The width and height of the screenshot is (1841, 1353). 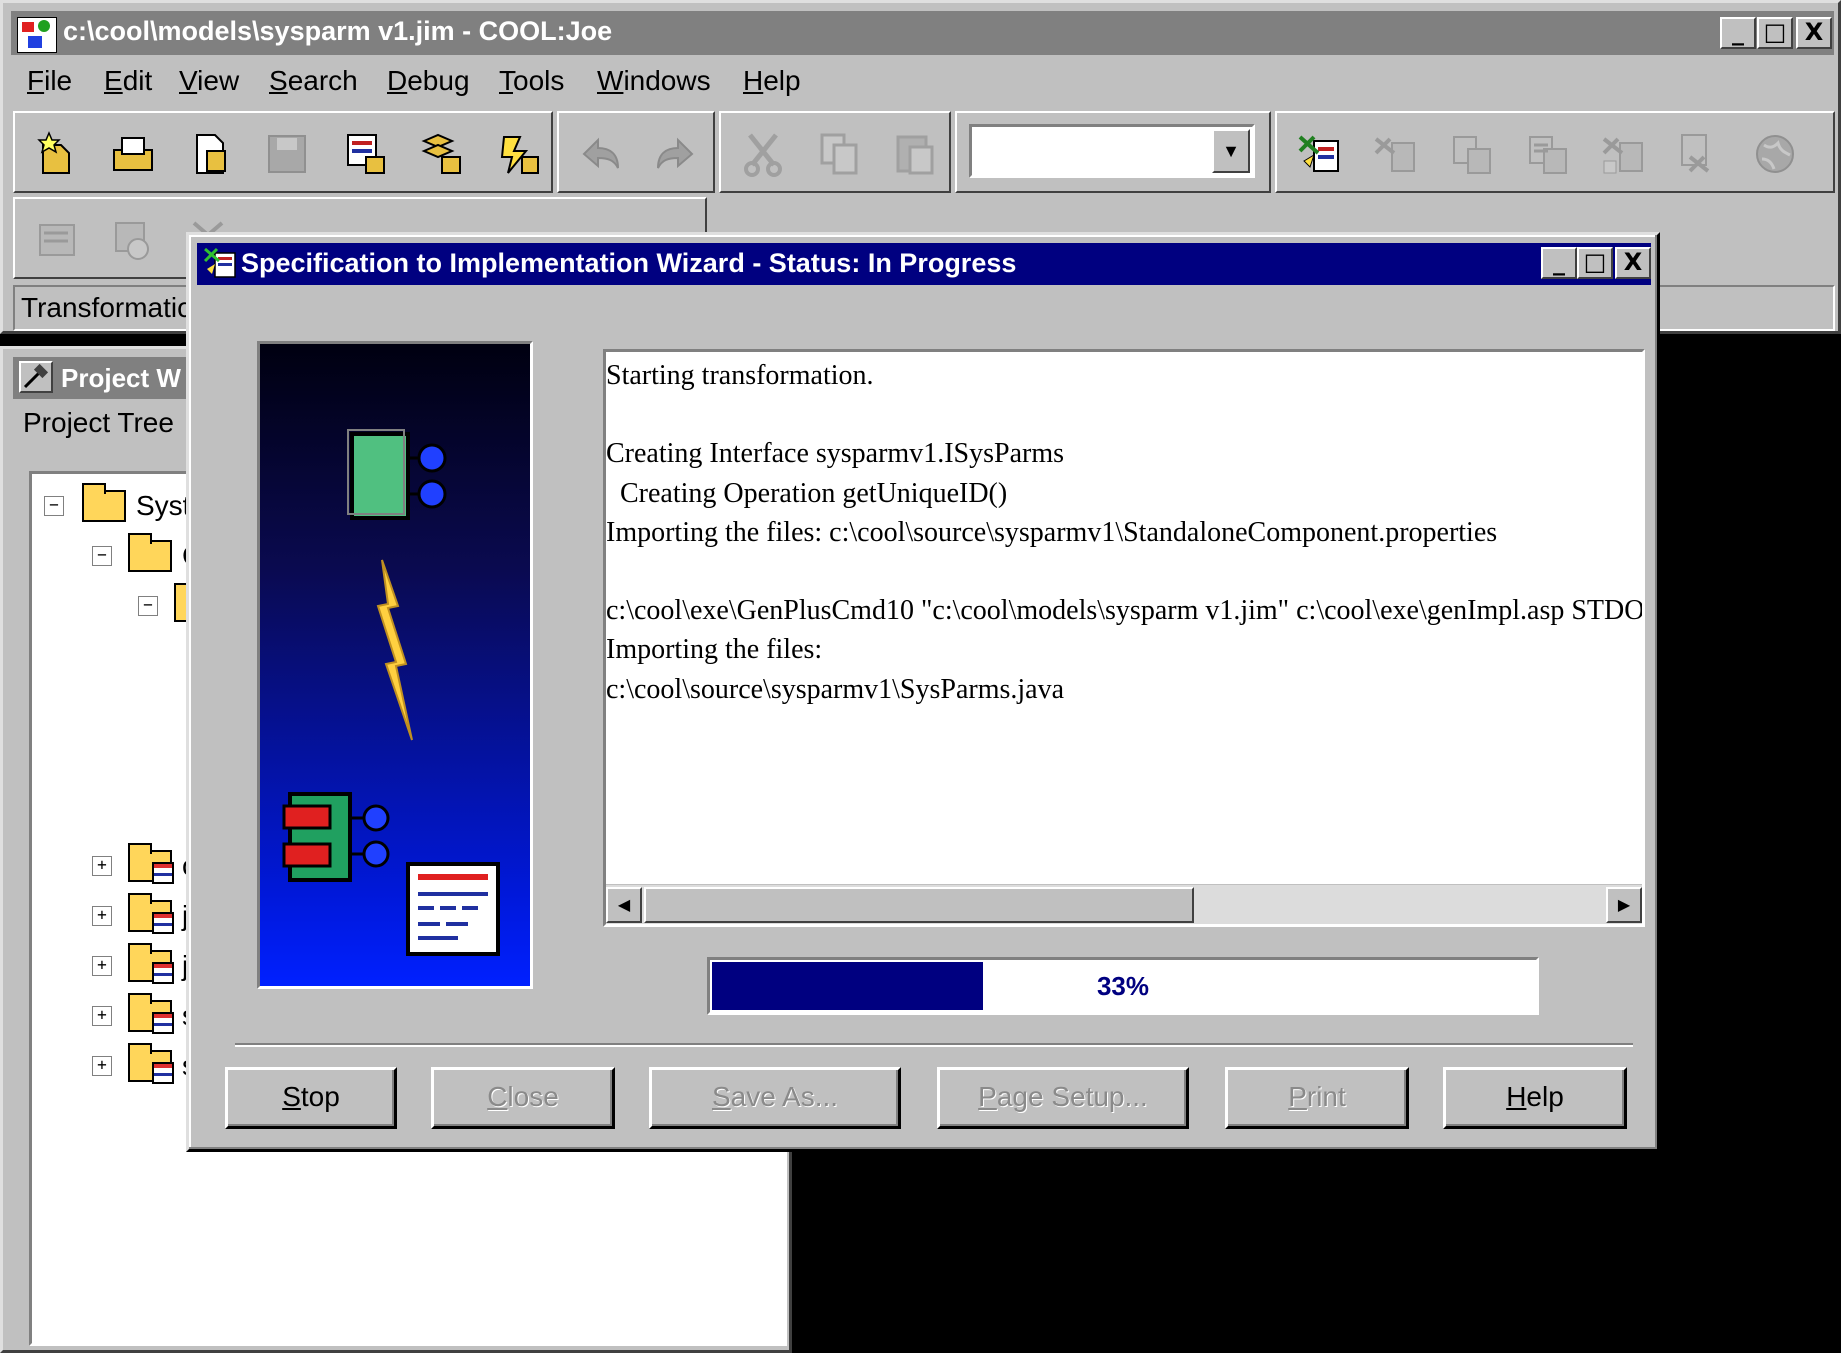 I want to click on cut-icon, so click(x=763, y=154).